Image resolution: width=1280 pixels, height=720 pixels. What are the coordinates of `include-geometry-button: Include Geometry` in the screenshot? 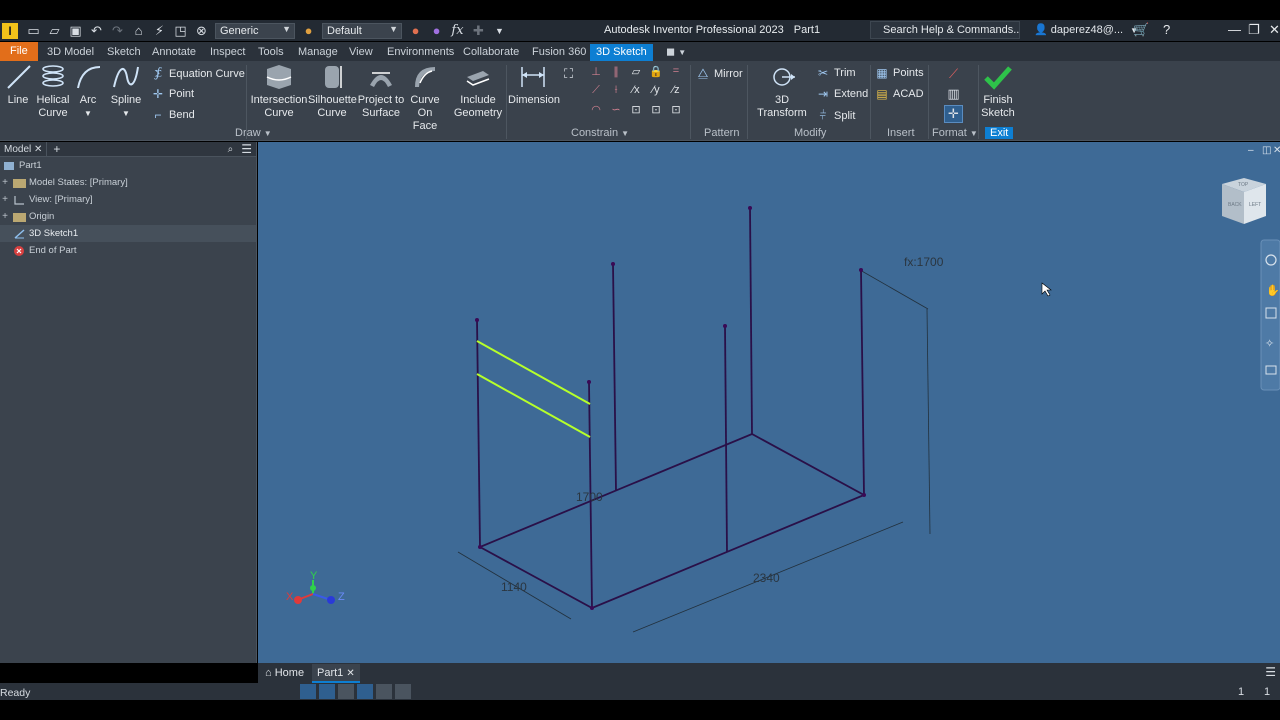 It's located at (478, 91).